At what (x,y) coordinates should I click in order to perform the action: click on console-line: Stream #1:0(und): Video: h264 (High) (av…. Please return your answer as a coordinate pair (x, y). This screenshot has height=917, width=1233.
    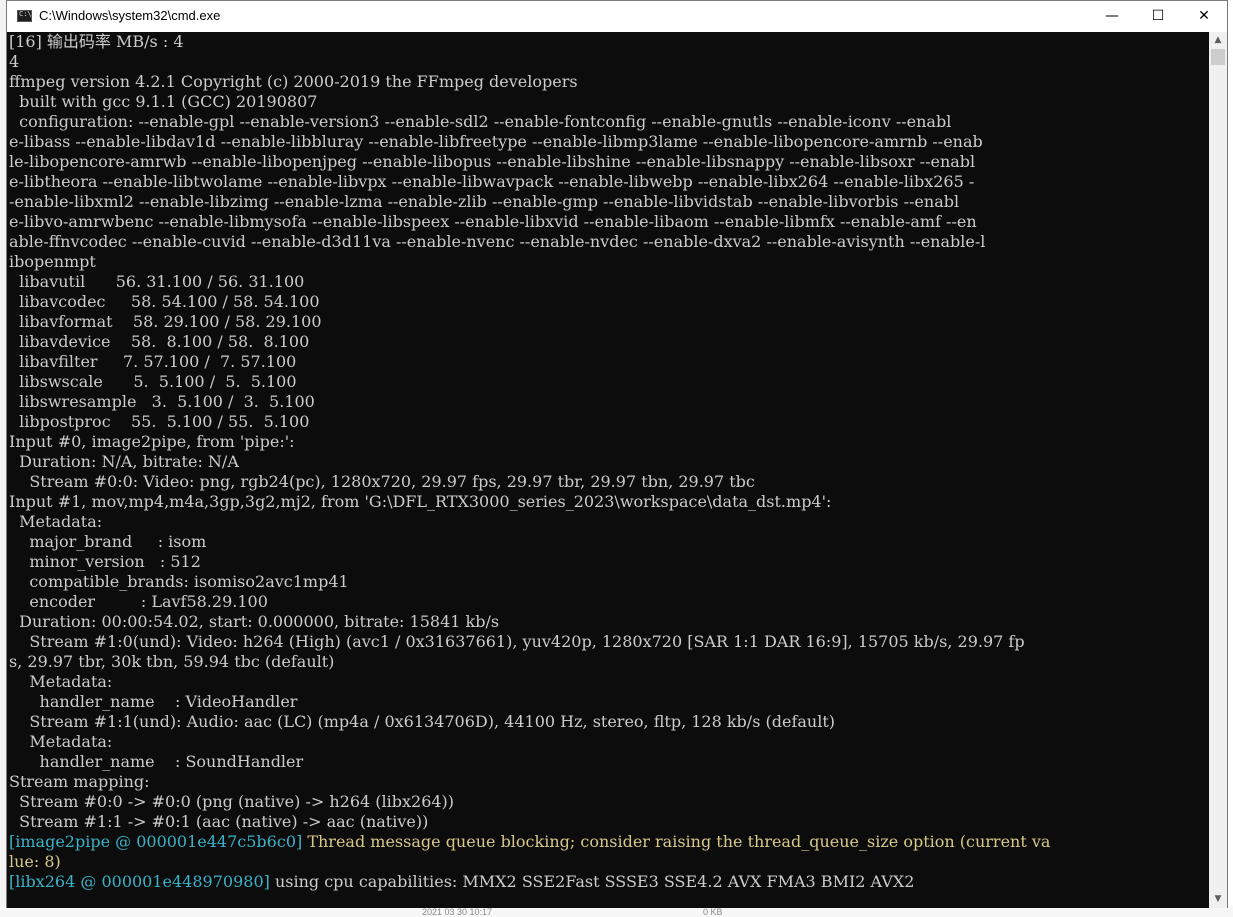
    Looking at the image, I should click on (529, 642).